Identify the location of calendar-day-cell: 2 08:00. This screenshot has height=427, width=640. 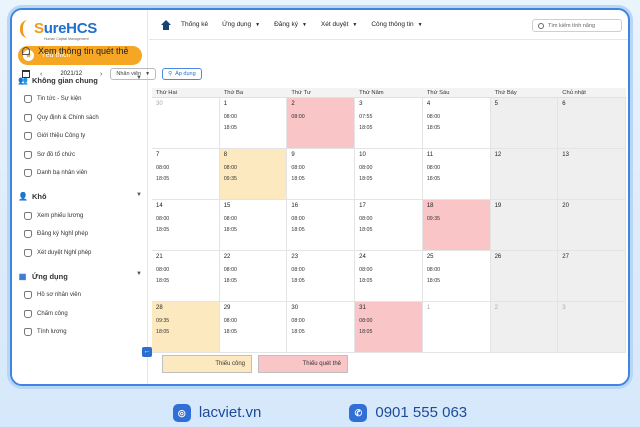
(321, 123).